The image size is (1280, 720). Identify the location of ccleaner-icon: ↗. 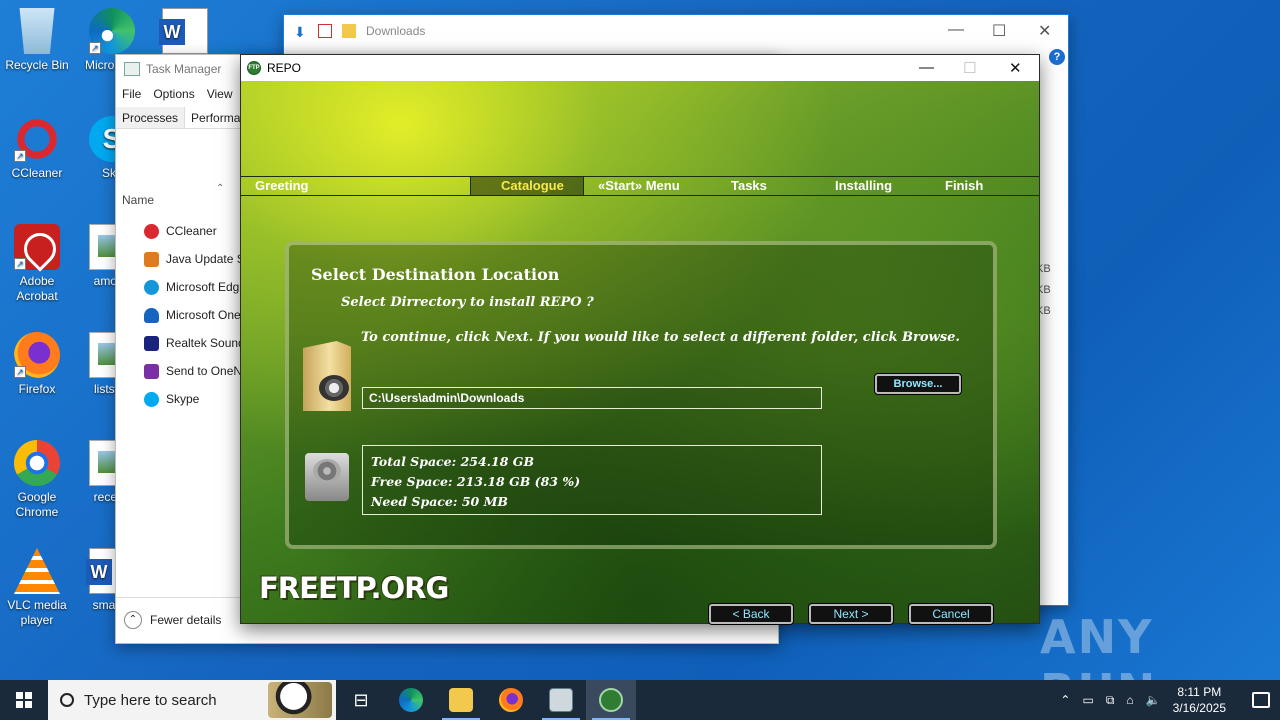
(37, 139).